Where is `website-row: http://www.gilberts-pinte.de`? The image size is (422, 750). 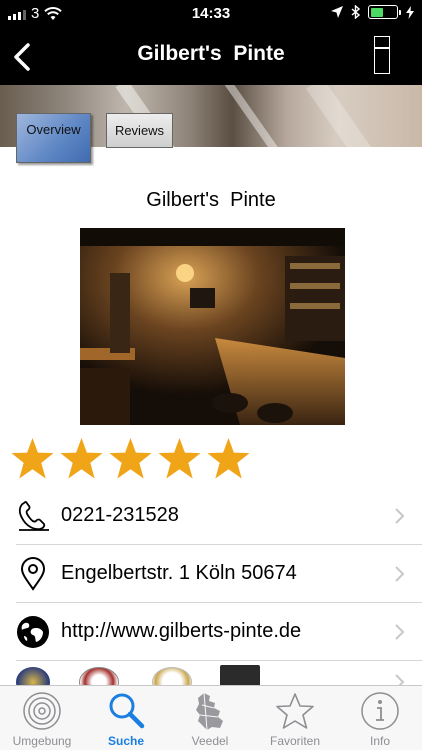
website-row: http://www.gilberts-pinte.de is located at coordinates (219, 632).